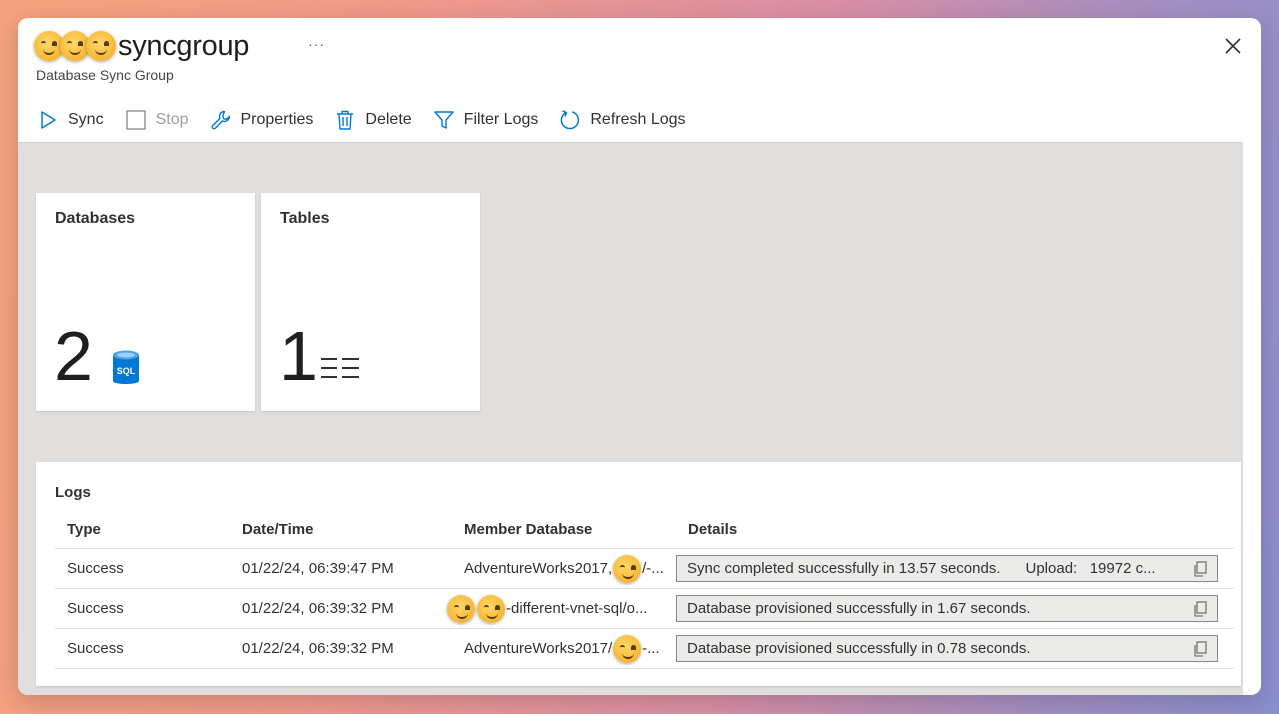 The height and width of the screenshot is (714, 1279). I want to click on trash-icon, so click(345, 120).